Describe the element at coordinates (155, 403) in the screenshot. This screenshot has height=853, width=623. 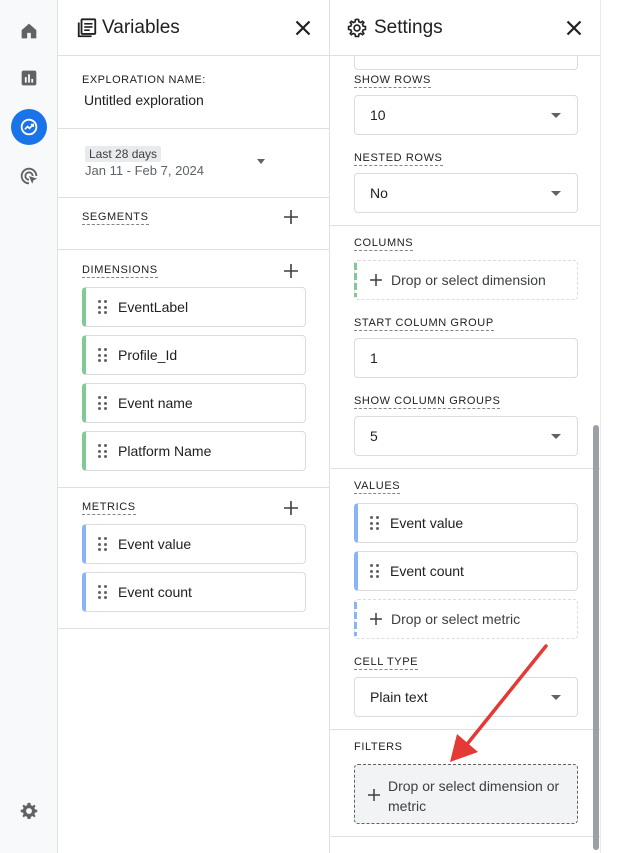
I see `dimension-label: Event name` at that location.